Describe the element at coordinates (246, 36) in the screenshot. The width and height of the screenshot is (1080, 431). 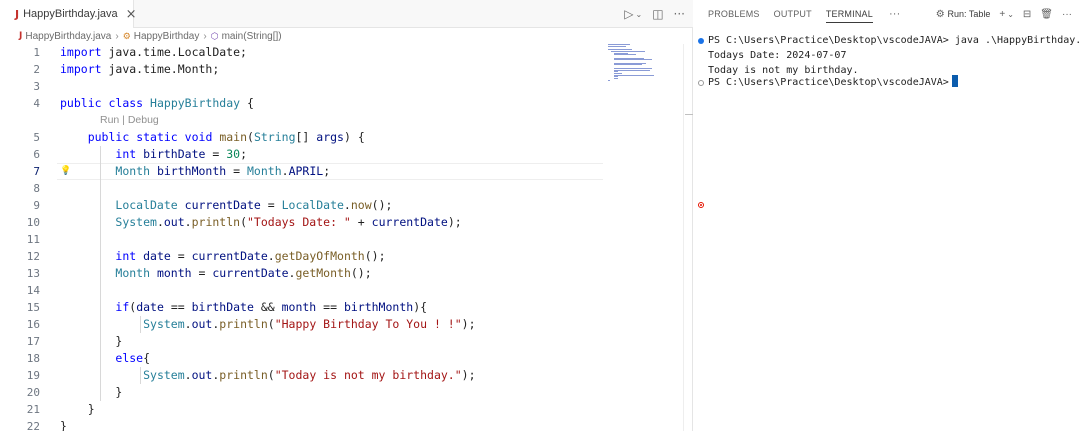
I see `breadcrumb-method: ⬡ main(String[])` at that location.